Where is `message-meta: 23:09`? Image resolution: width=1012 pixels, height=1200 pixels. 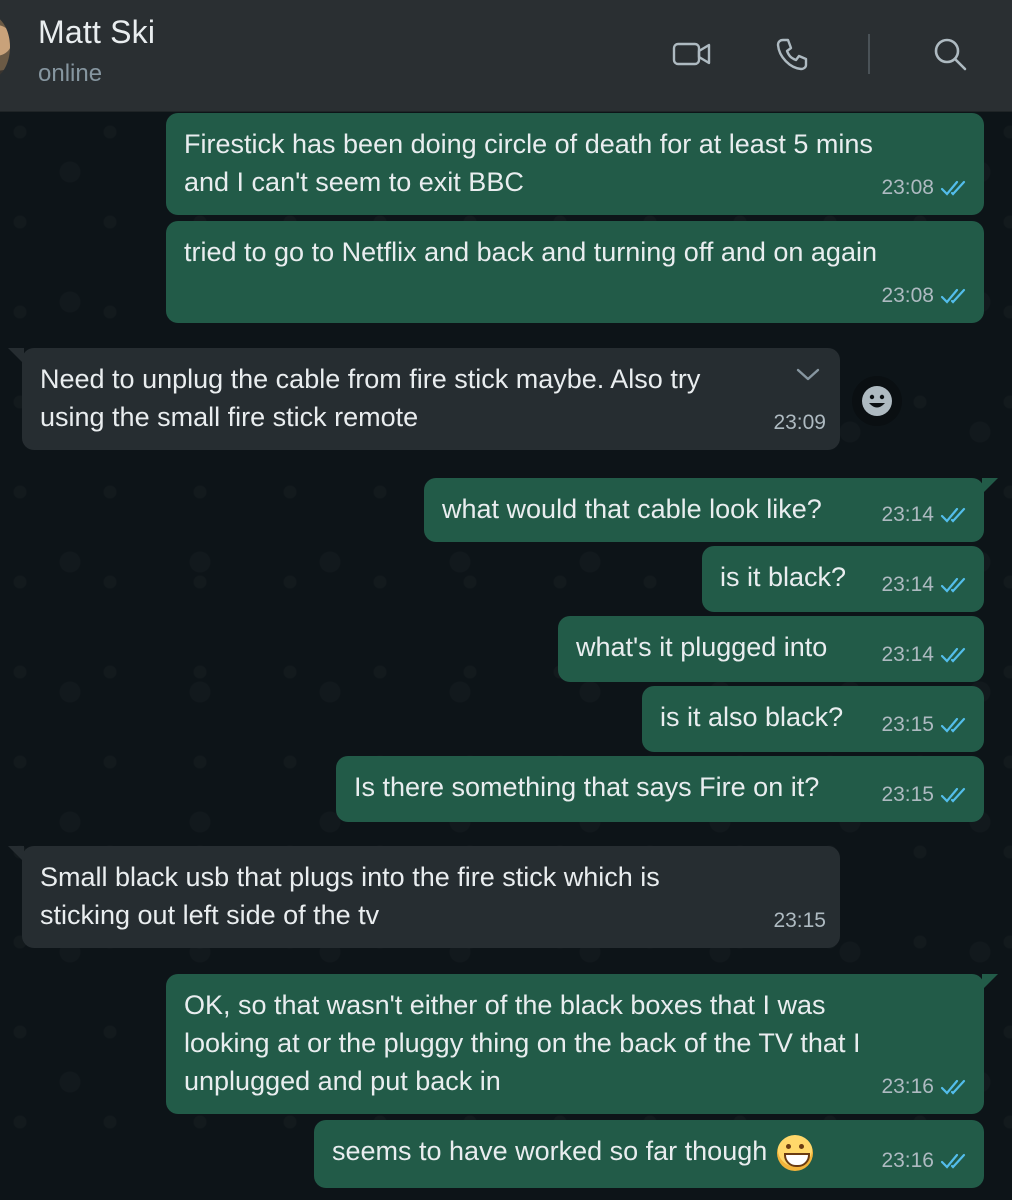
message-meta: 23:09 is located at coordinates (799, 423).